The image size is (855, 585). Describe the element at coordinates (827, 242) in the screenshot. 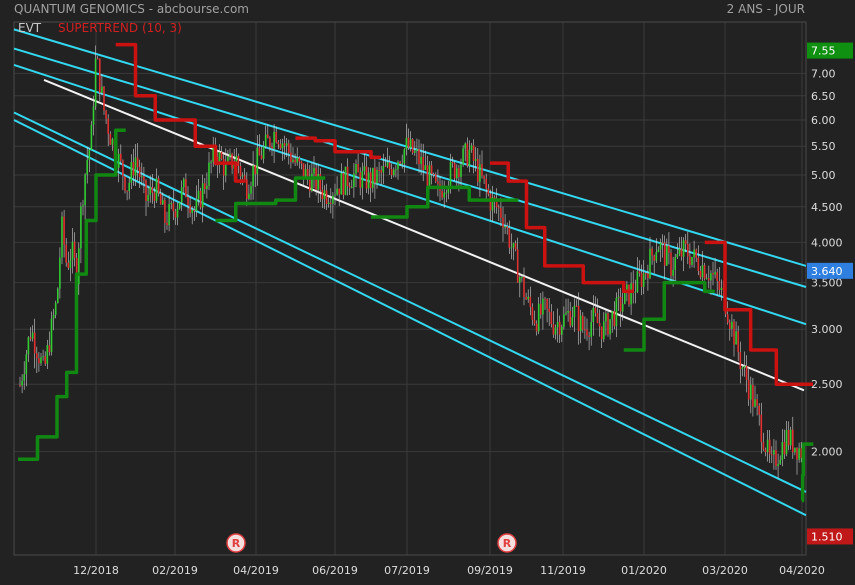

I see `y-tick-label: 4.000` at that location.